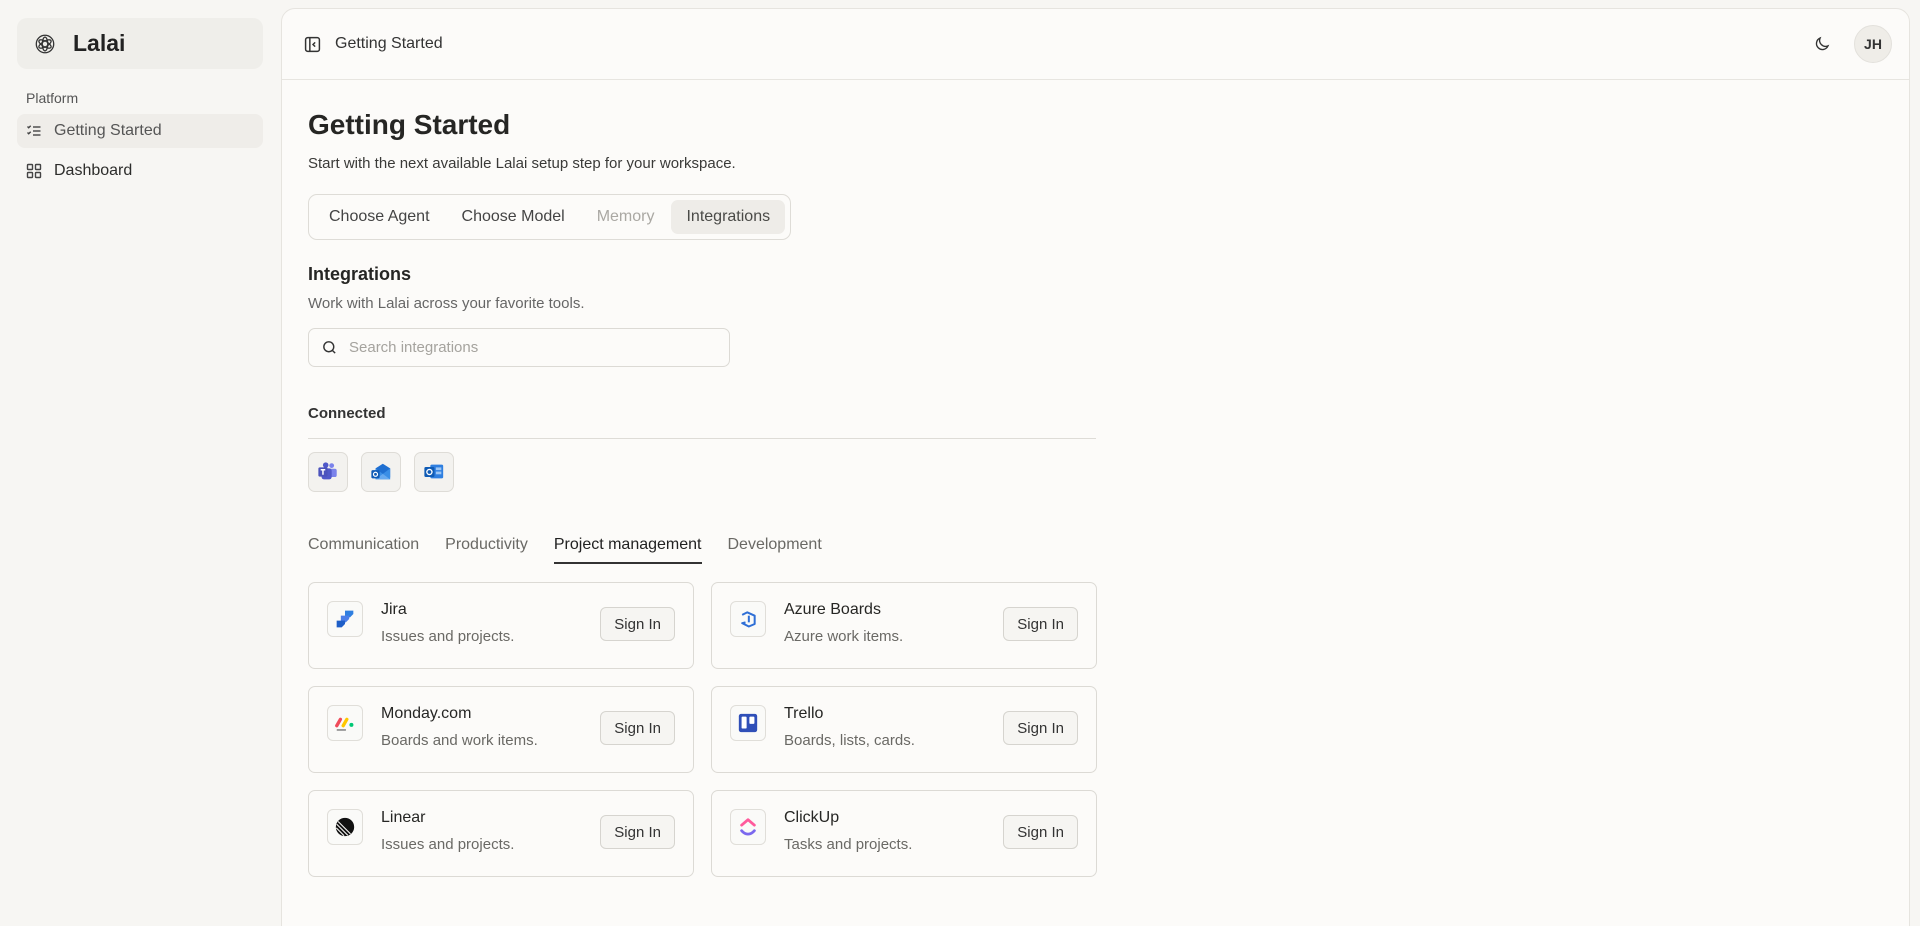  What do you see at coordinates (108, 130) in the screenshot?
I see `sidebar-item-label: Getting Started` at bounding box center [108, 130].